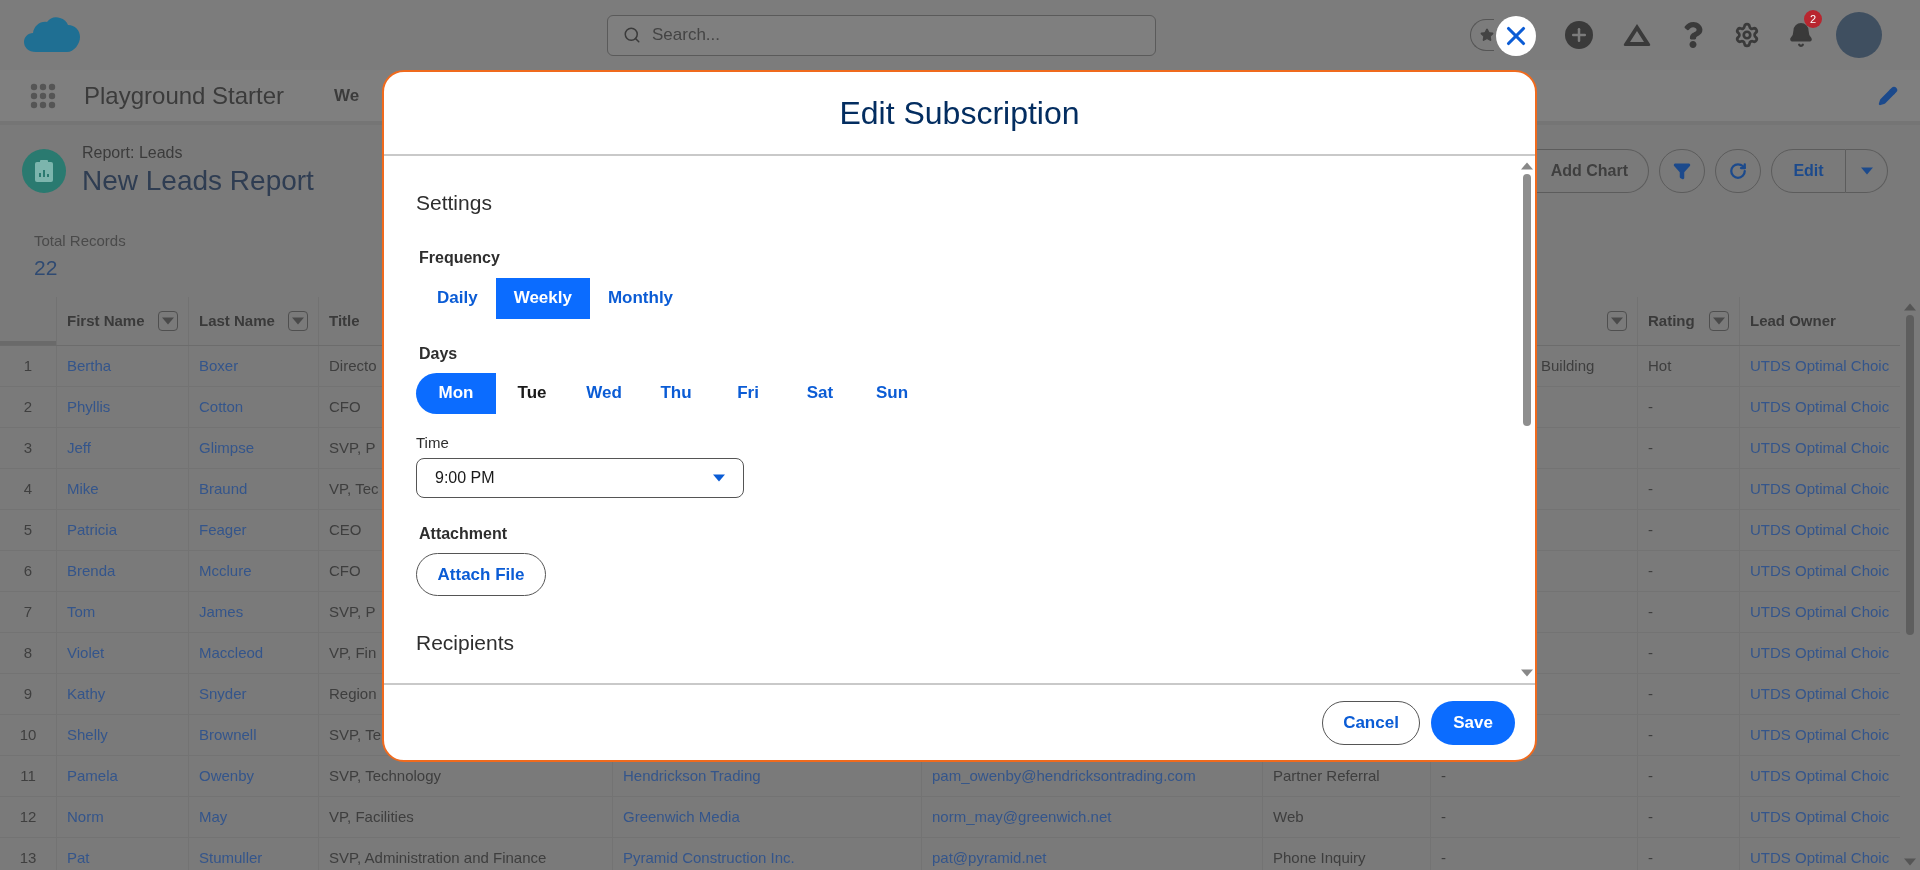  I want to click on table-link: Bertha, so click(89, 366).